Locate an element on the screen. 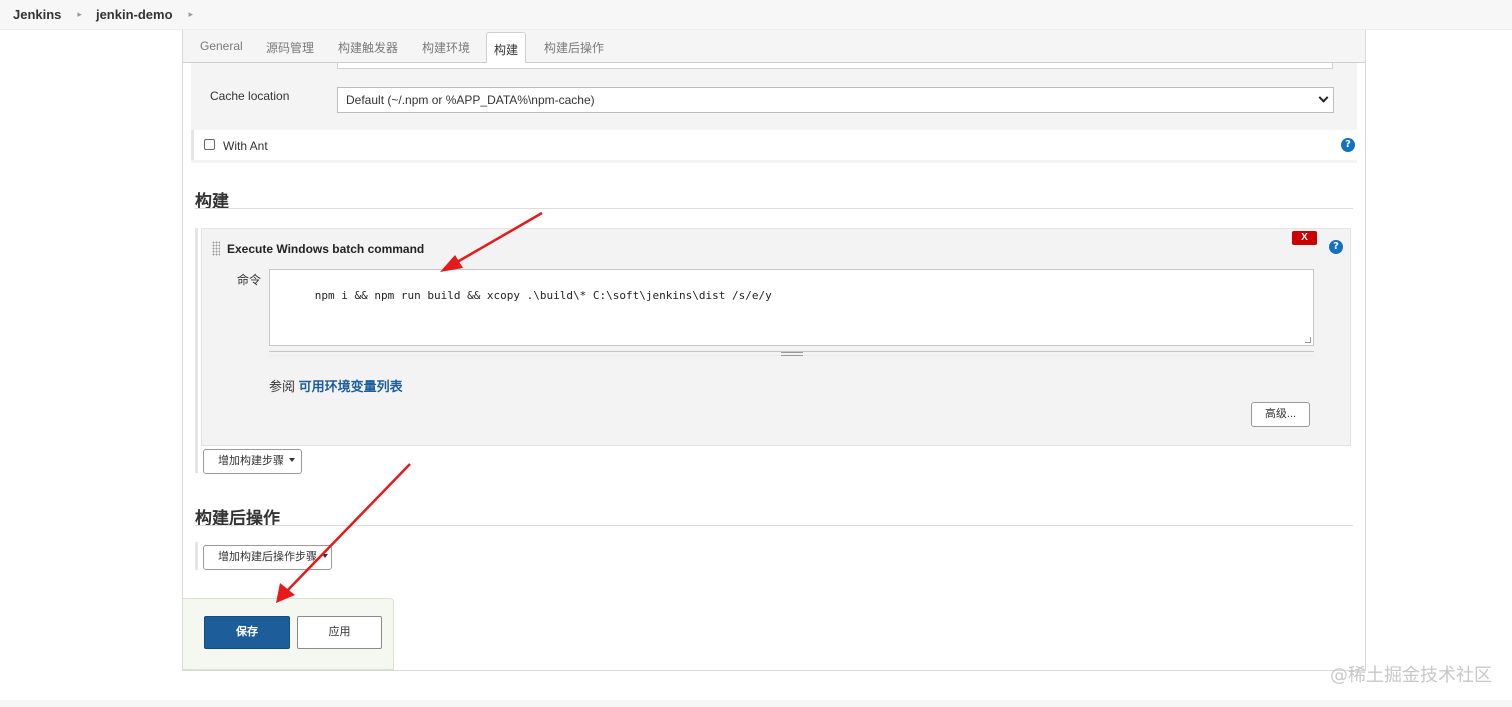  apply-button: 应用 is located at coordinates (339, 632).